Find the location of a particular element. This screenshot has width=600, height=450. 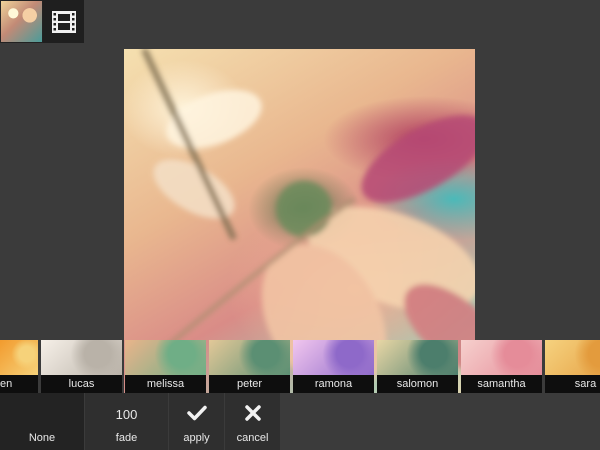

none-button: None is located at coordinates (42, 421).